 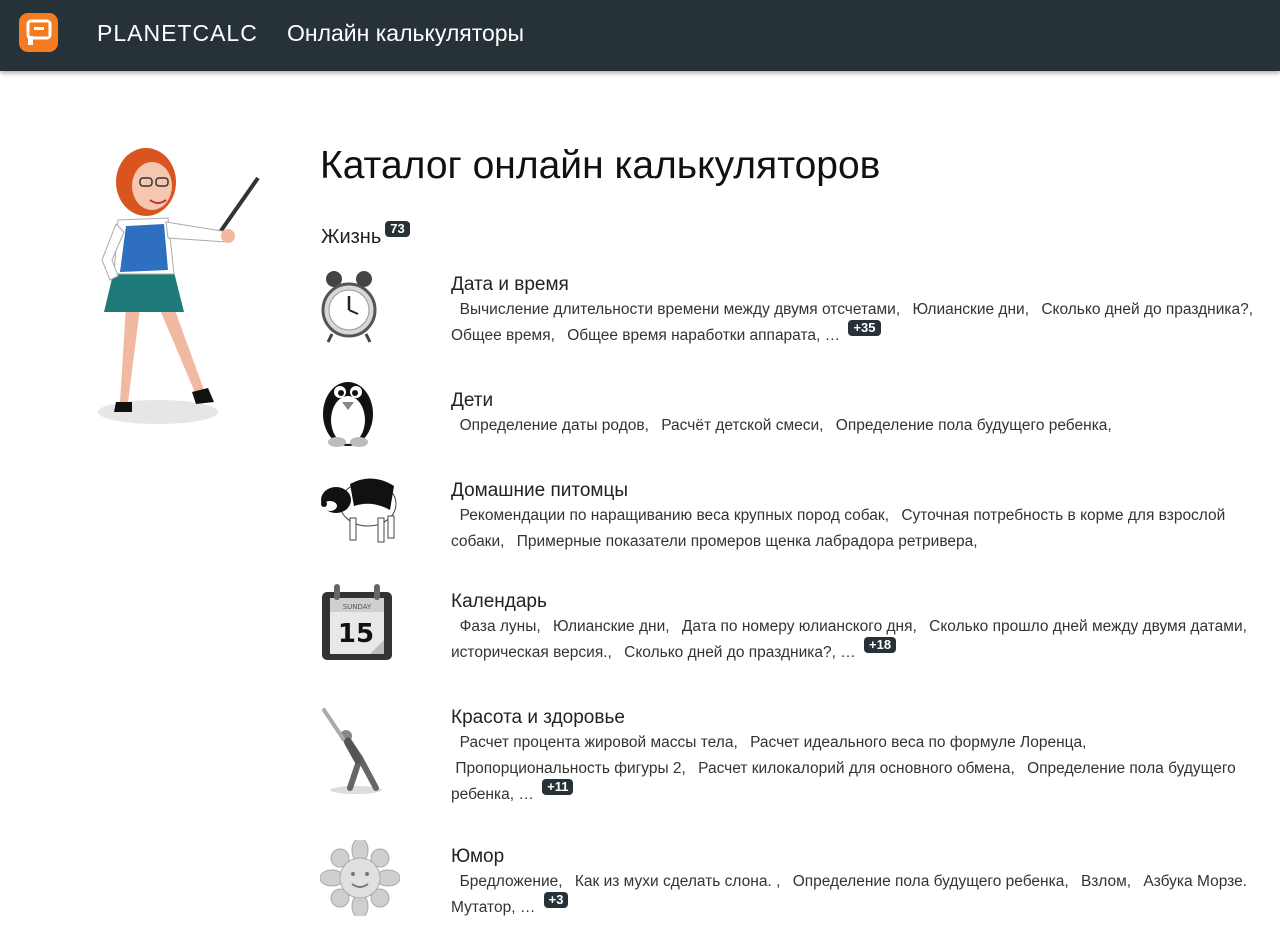 What do you see at coordinates (740, 425) in the screenshot?
I see `calculator-link: Расчёт детской смеси` at bounding box center [740, 425].